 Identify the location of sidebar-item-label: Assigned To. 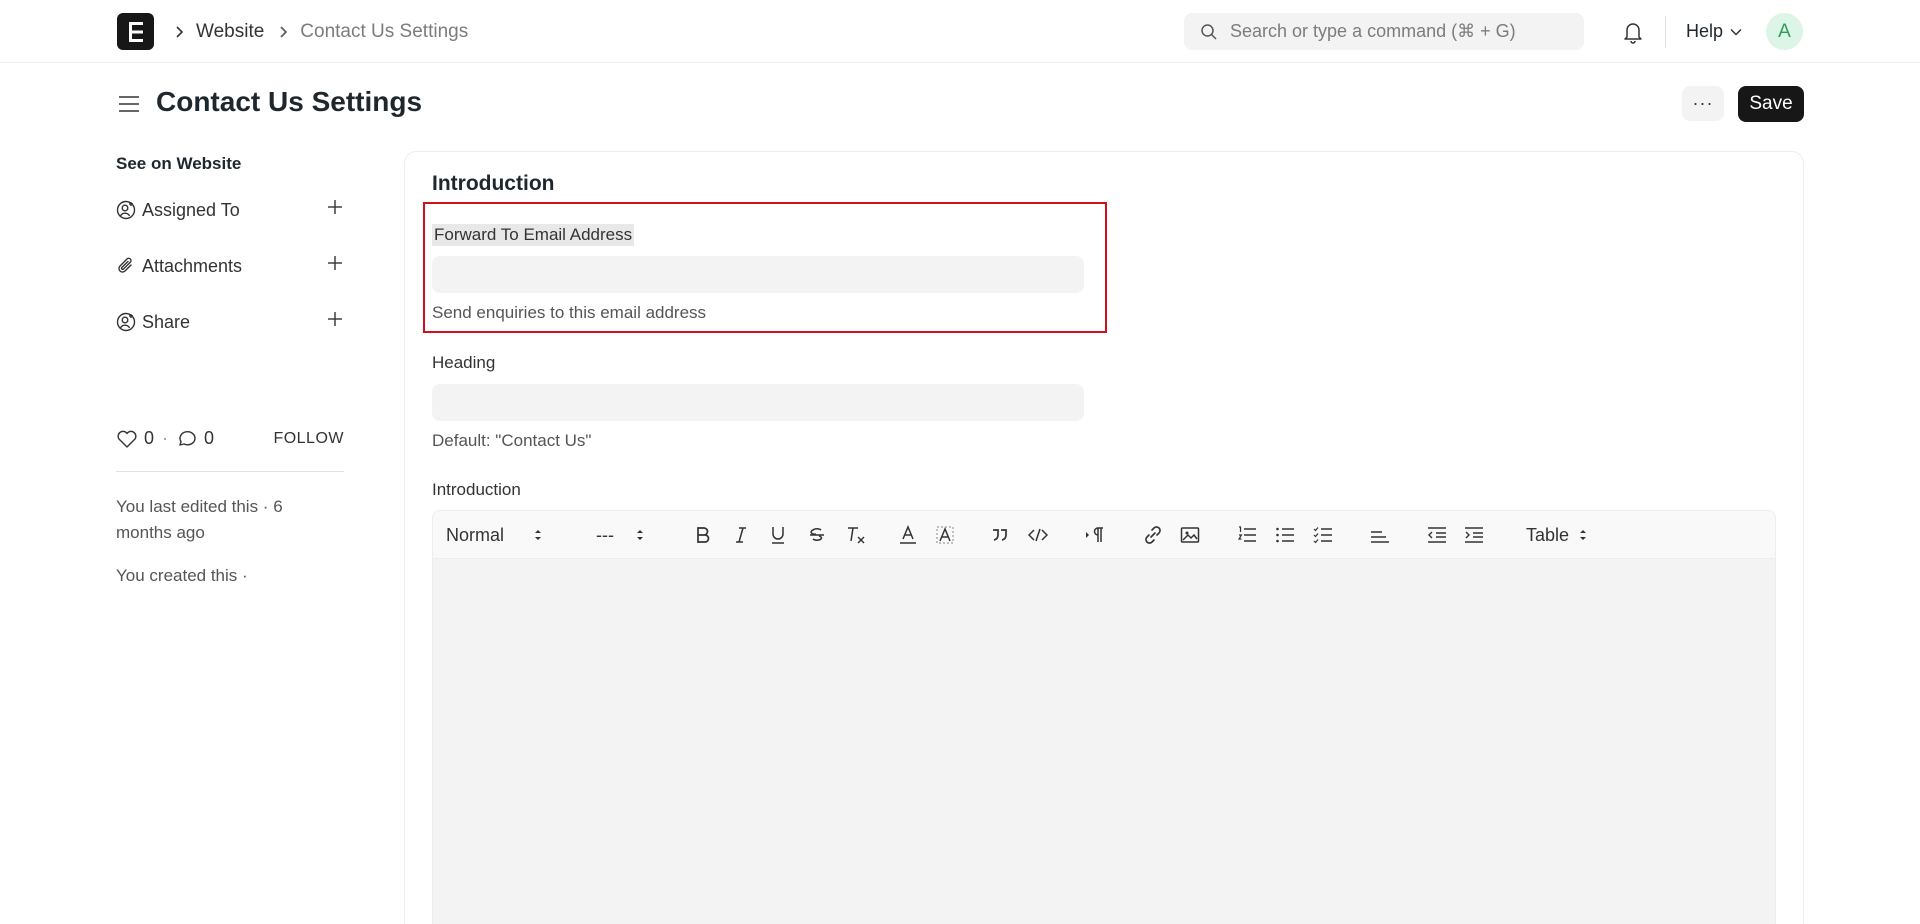
(191, 209).